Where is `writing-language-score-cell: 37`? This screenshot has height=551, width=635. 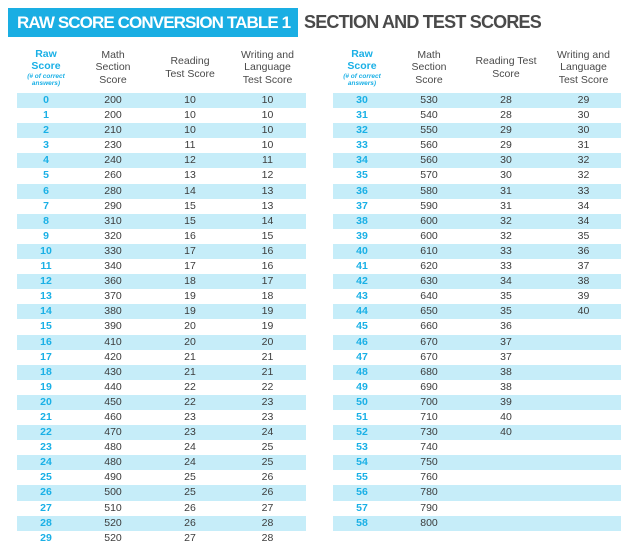 writing-language-score-cell: 37 is located at coordinates (583, 266).